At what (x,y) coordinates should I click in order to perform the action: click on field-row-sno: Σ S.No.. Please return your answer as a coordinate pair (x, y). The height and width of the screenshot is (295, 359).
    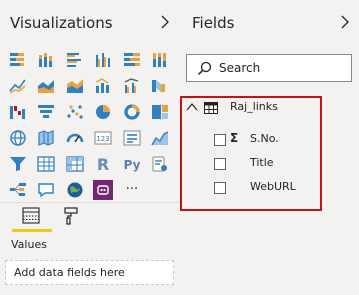
    Looking at the image, I should click on (250, 140).